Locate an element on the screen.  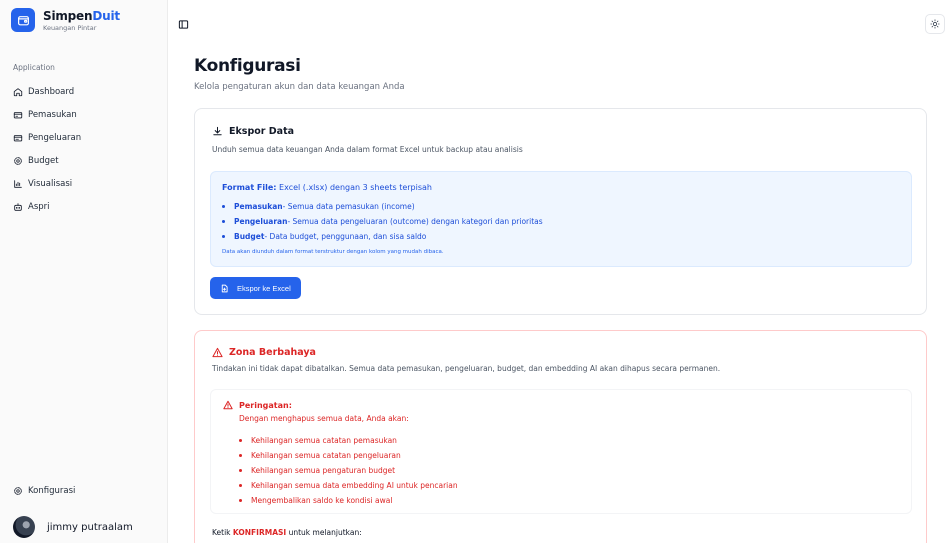
wallet-logo-icon is located at coordinates (23, 20).